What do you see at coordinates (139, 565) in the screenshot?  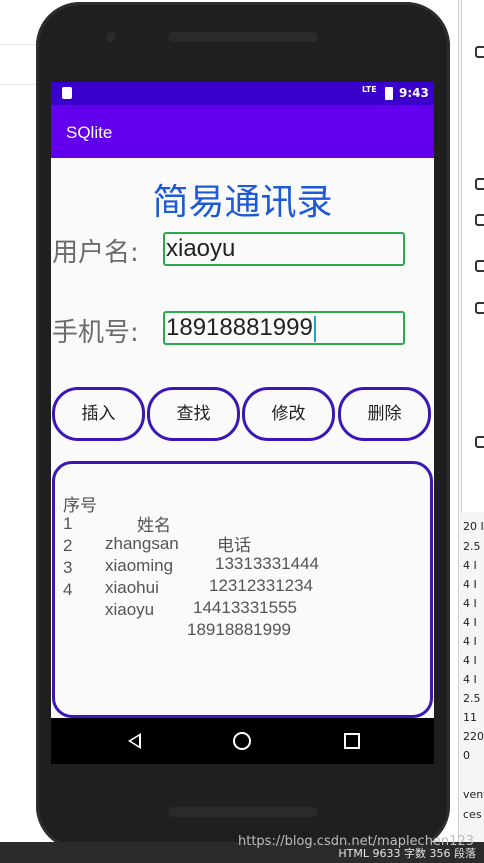 I see `row-name: xiaoming` at bounding box center [139, 565].